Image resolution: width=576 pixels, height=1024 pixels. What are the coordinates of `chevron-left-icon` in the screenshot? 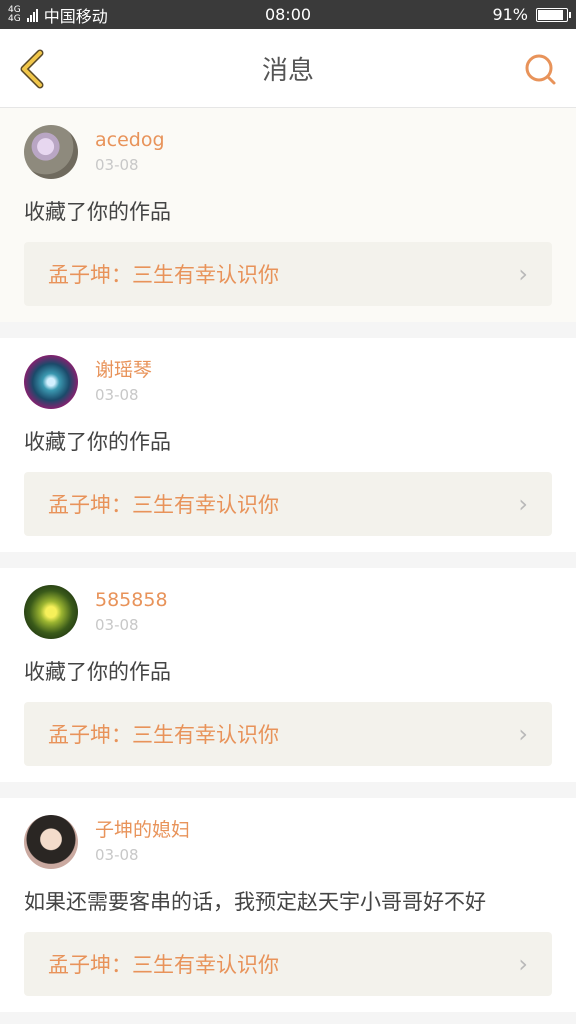 It's located at (32, 69).